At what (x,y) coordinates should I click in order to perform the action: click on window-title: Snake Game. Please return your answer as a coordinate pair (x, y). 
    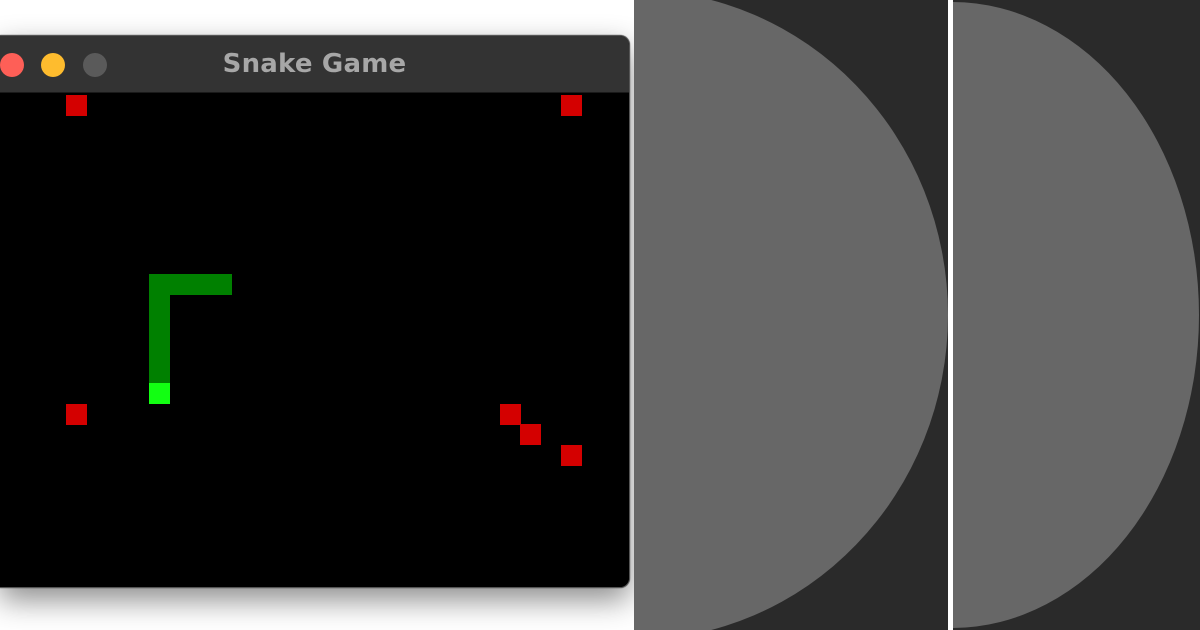
    Looking at the image, I should click on (314, 64).